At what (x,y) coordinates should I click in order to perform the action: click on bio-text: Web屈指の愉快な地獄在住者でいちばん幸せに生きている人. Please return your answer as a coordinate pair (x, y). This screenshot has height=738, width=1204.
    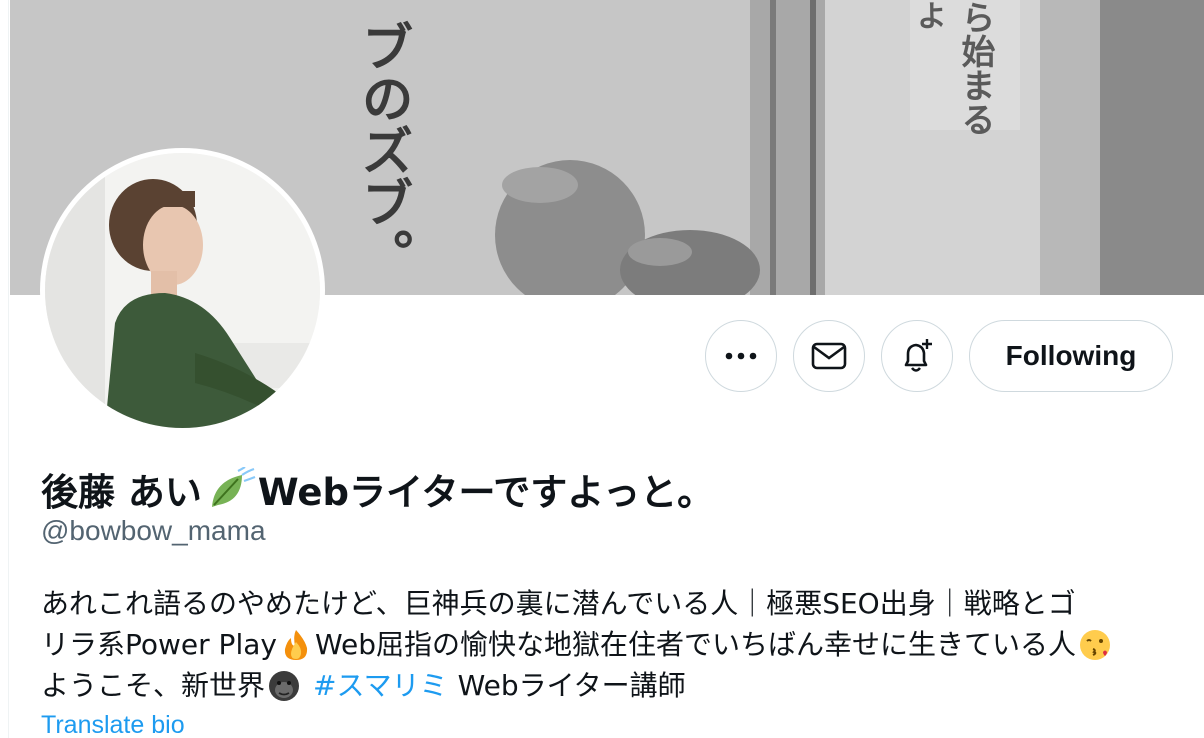
    Looking at the image, I should click on (695, 644).